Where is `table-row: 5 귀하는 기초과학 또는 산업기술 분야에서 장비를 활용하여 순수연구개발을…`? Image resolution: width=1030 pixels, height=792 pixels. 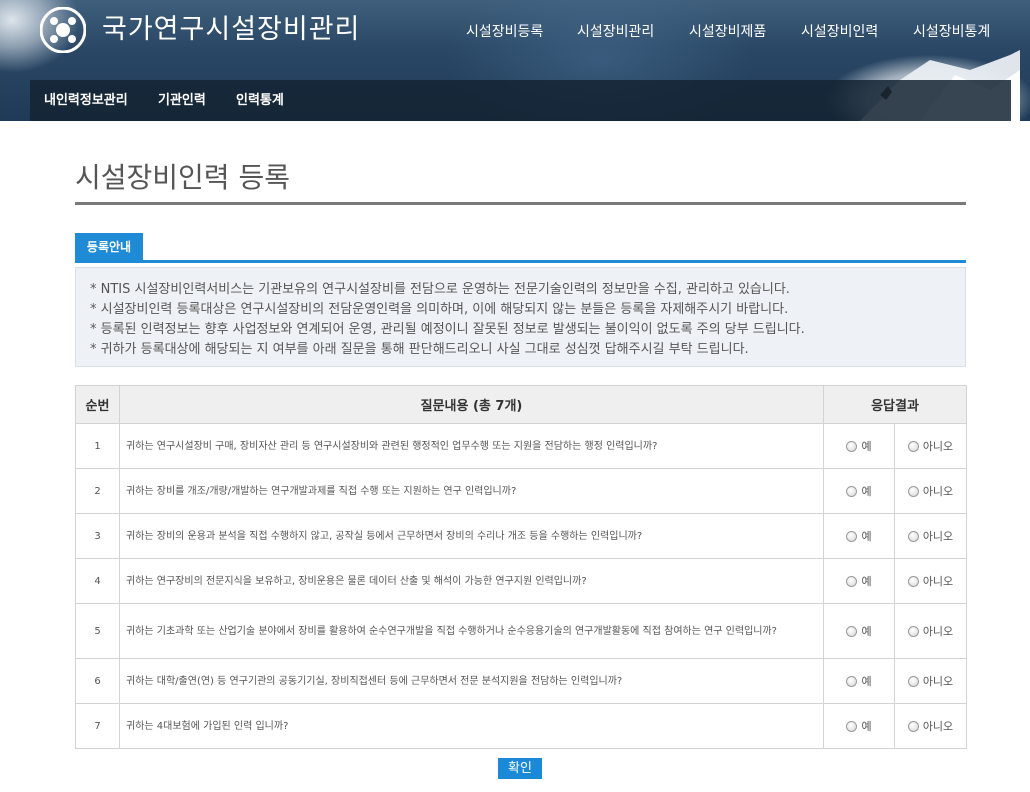 table-row: 5 귀하는 기초과학 또는 산업기술 분야에서 장비를 활용하여 순수연구개발을… is located at coordinates (521, 631).